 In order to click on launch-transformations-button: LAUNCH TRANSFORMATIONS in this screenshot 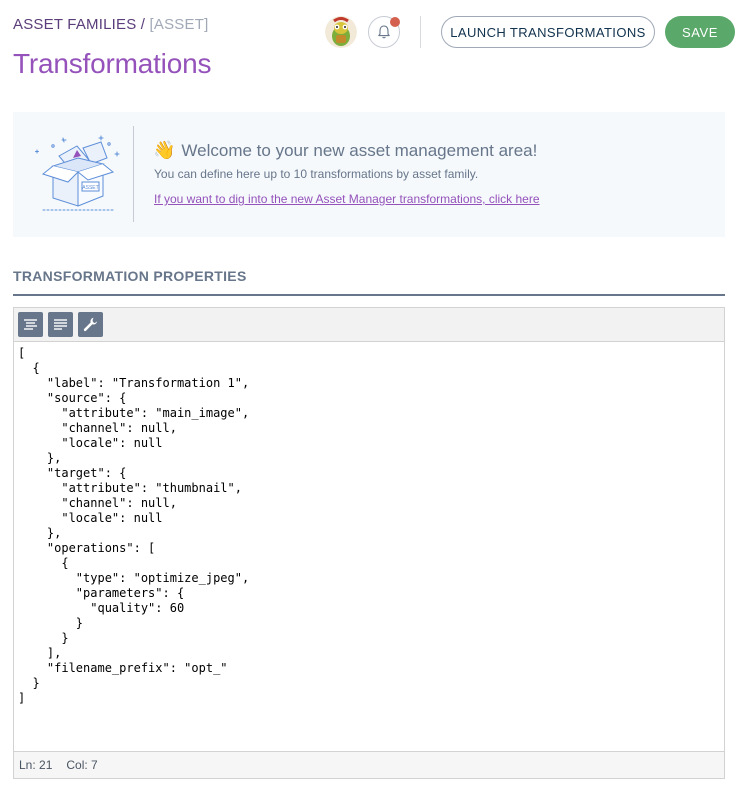, I will do `click(548, 32)`.